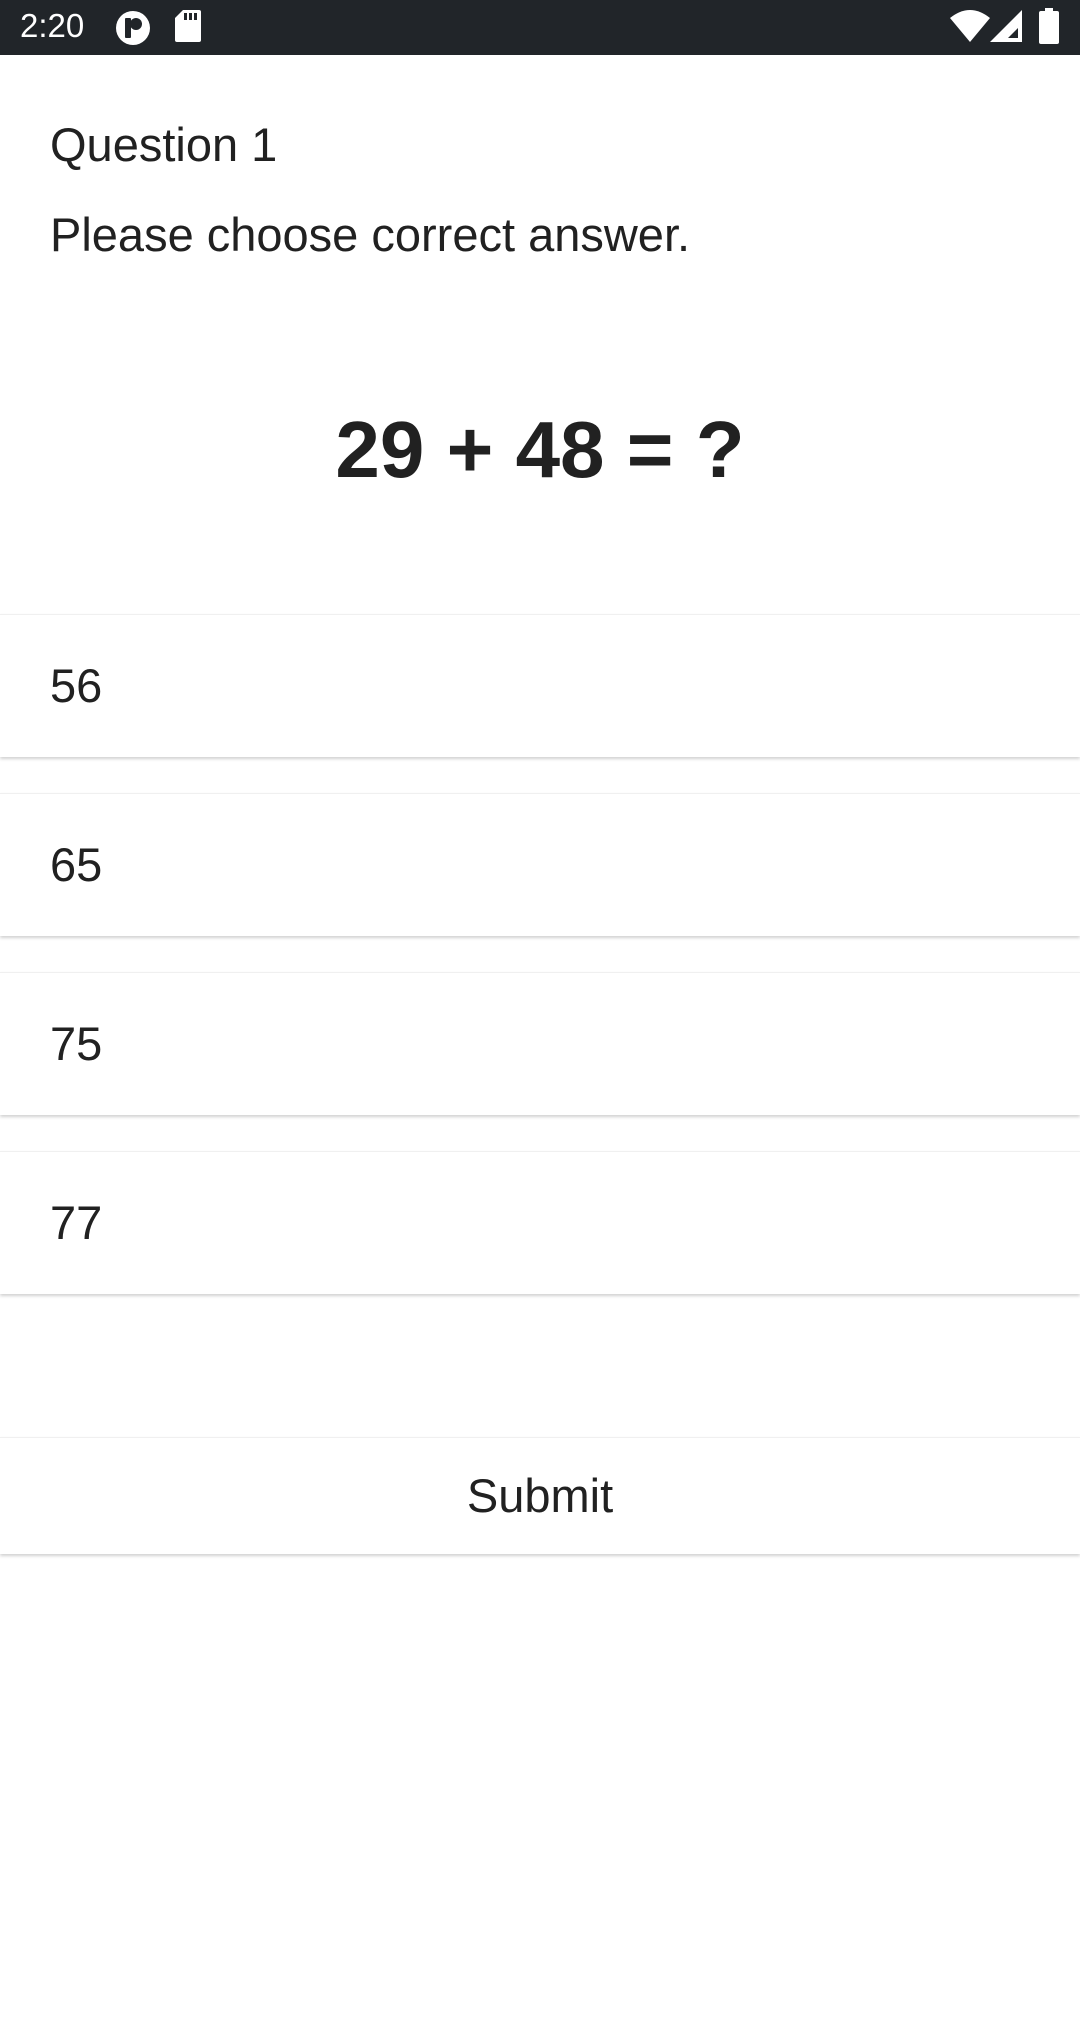  Describe the element at coordinates (76, 685) in the screenshot. I see `answer-option-label: 56` at that location.